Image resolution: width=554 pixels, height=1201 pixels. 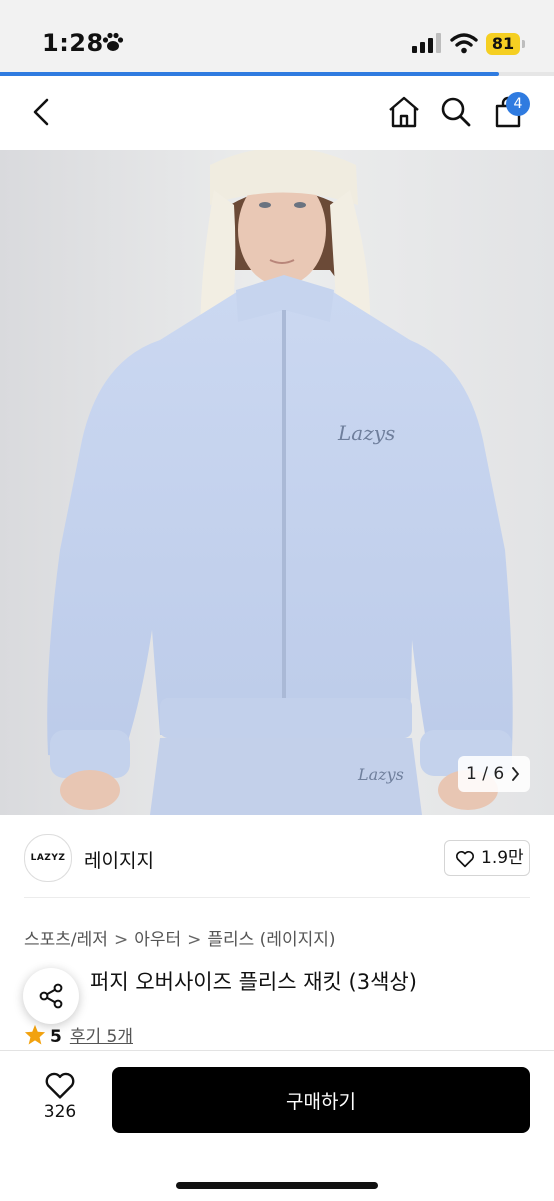 I want to click on home-indicator, so click(x=277, y=1185).